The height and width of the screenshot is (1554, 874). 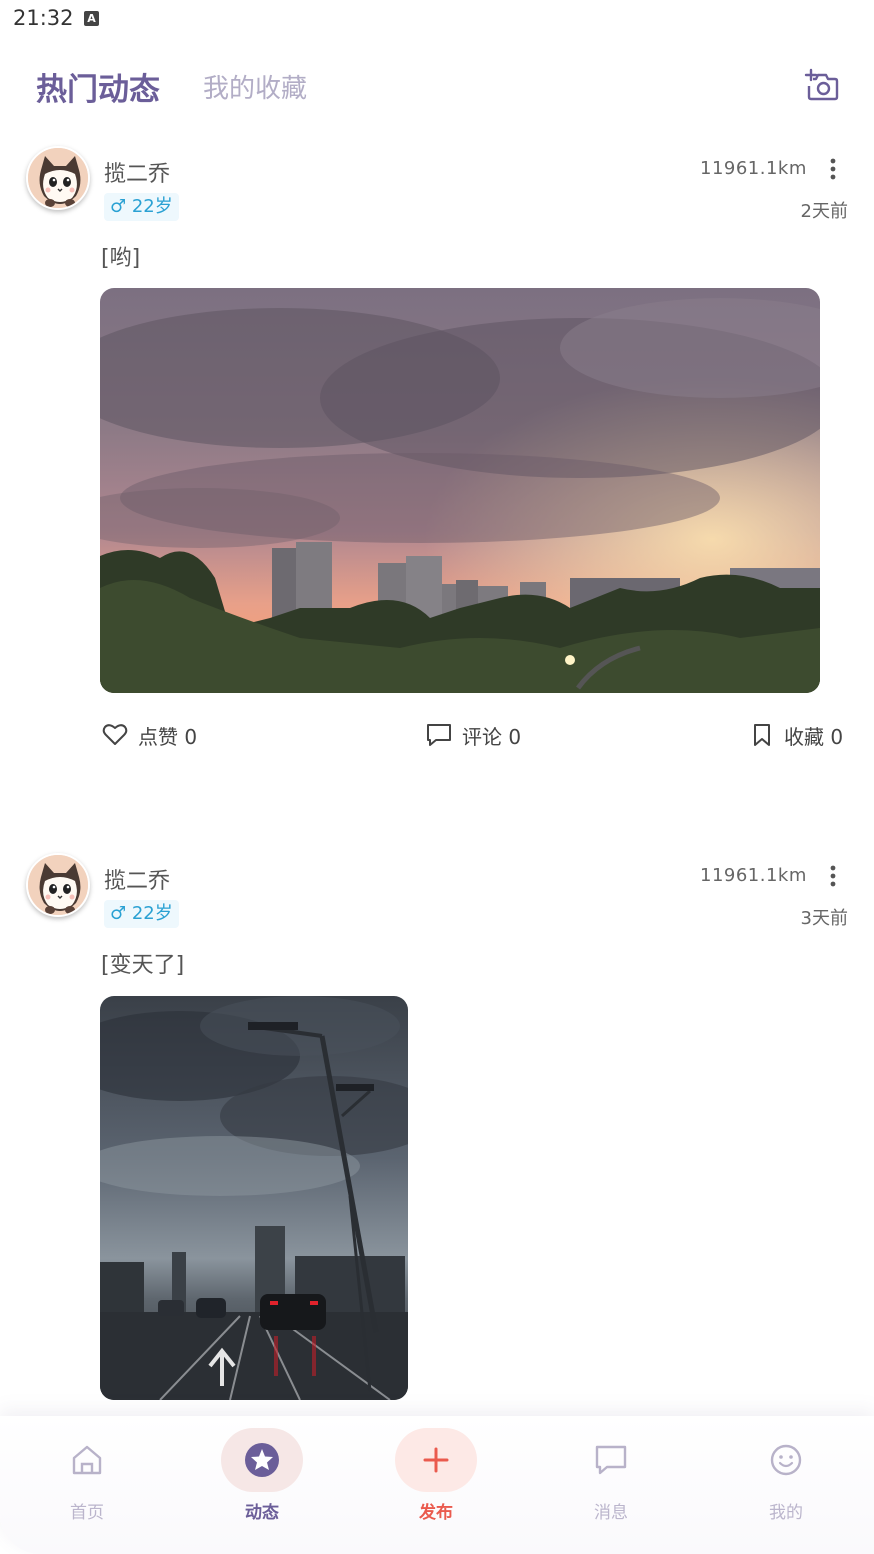 What do you see at coordinates (87, 1513) in the screenshot?
I see `nav-label-home: 首页` at bounding box center [87, 1513].